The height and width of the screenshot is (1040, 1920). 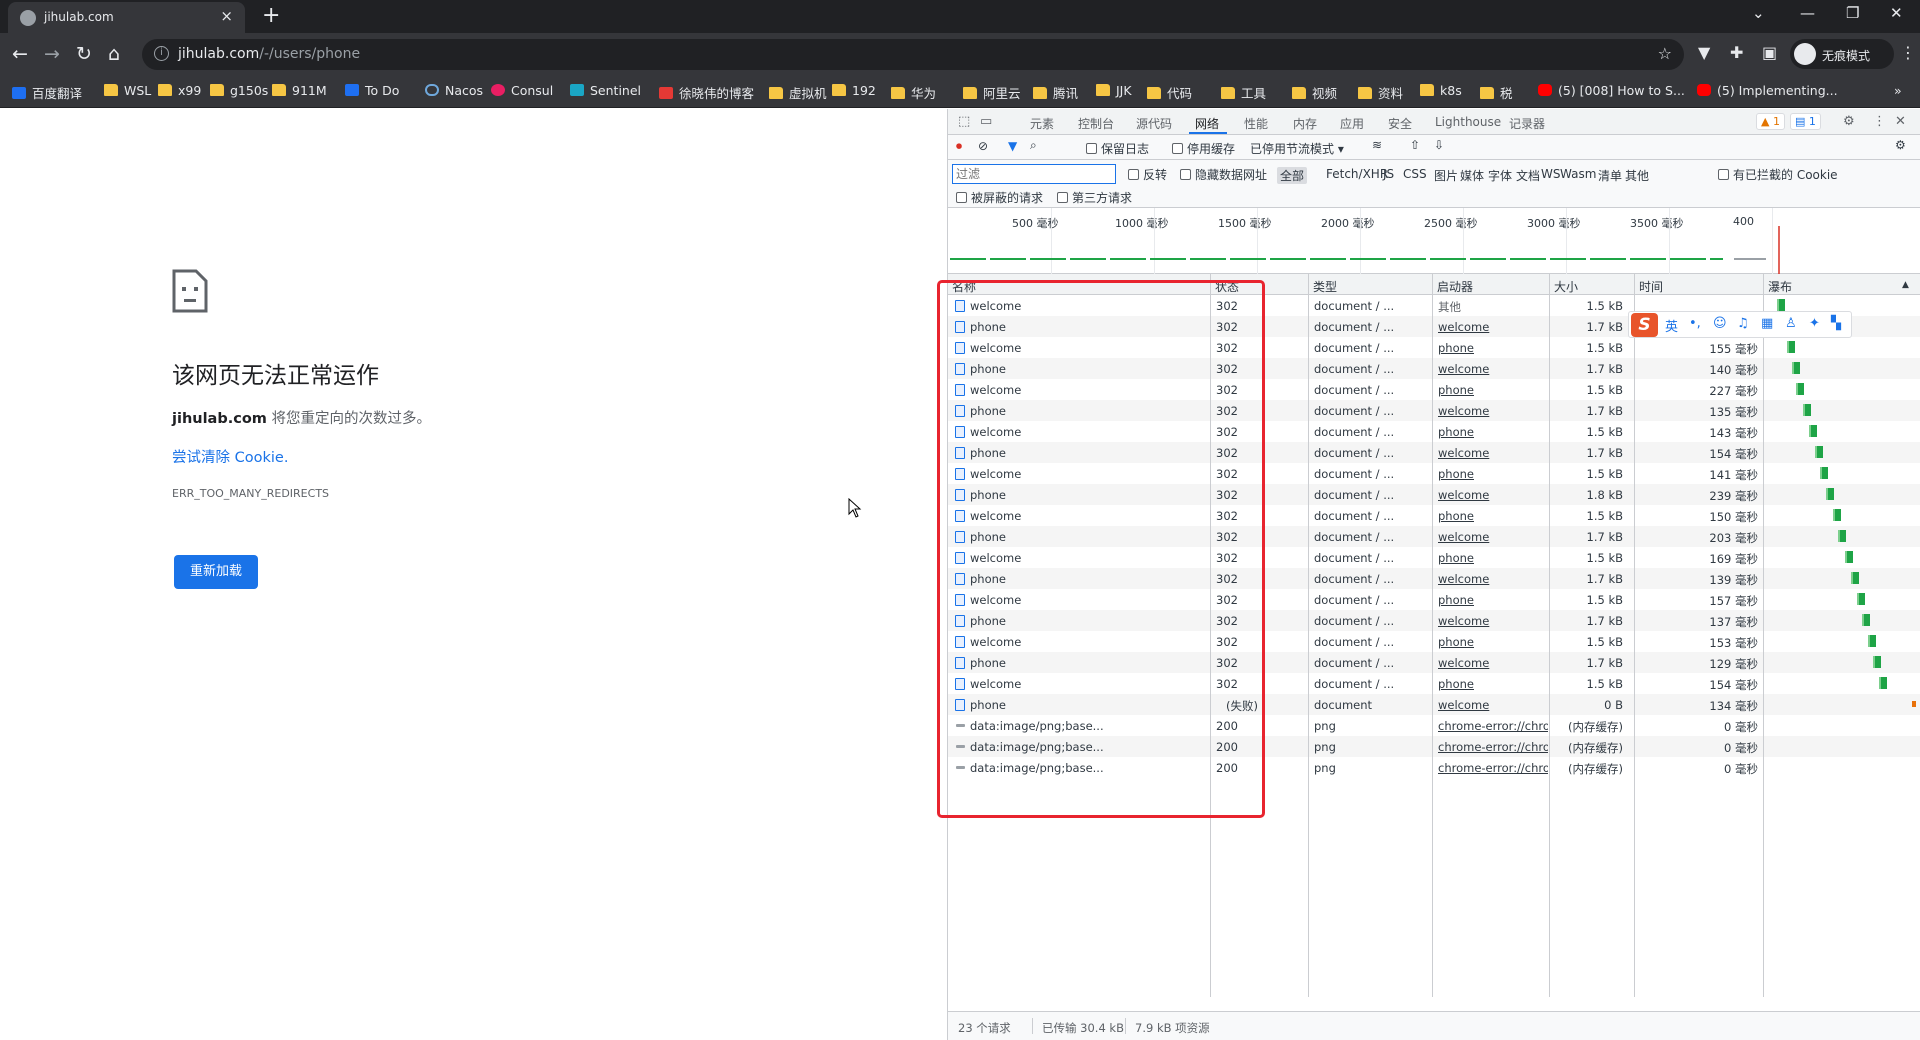 I want to click on column-time: 时间, so click(x=1651, y=286).